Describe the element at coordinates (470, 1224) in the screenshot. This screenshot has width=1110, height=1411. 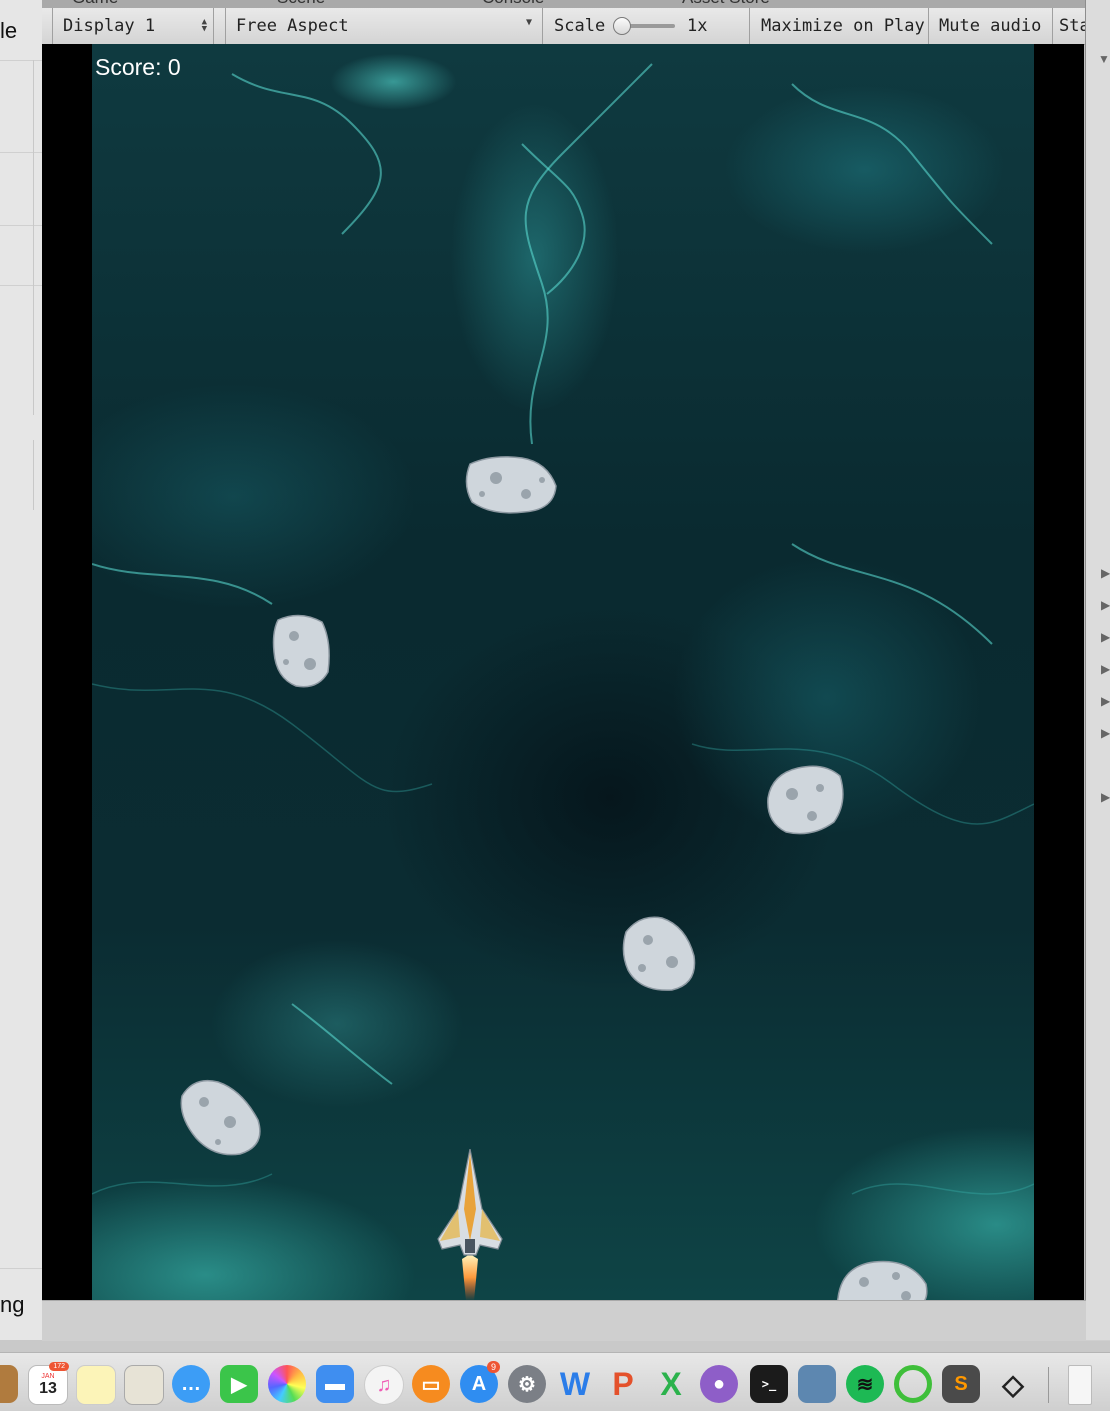
I see `player-spaceship` at that location.